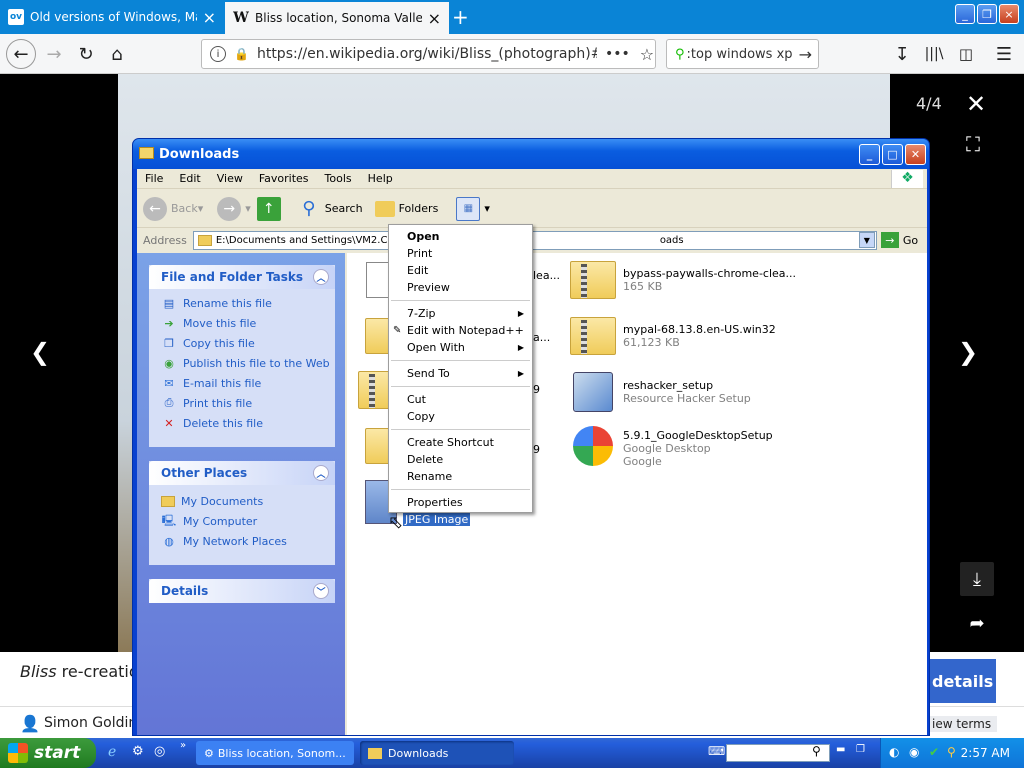 This screenshot has width=1024, height=768. I want to click on file-bypass-paywalls: bypass-paywalls-chrome-clea... 165 KB, so click(682, 280).